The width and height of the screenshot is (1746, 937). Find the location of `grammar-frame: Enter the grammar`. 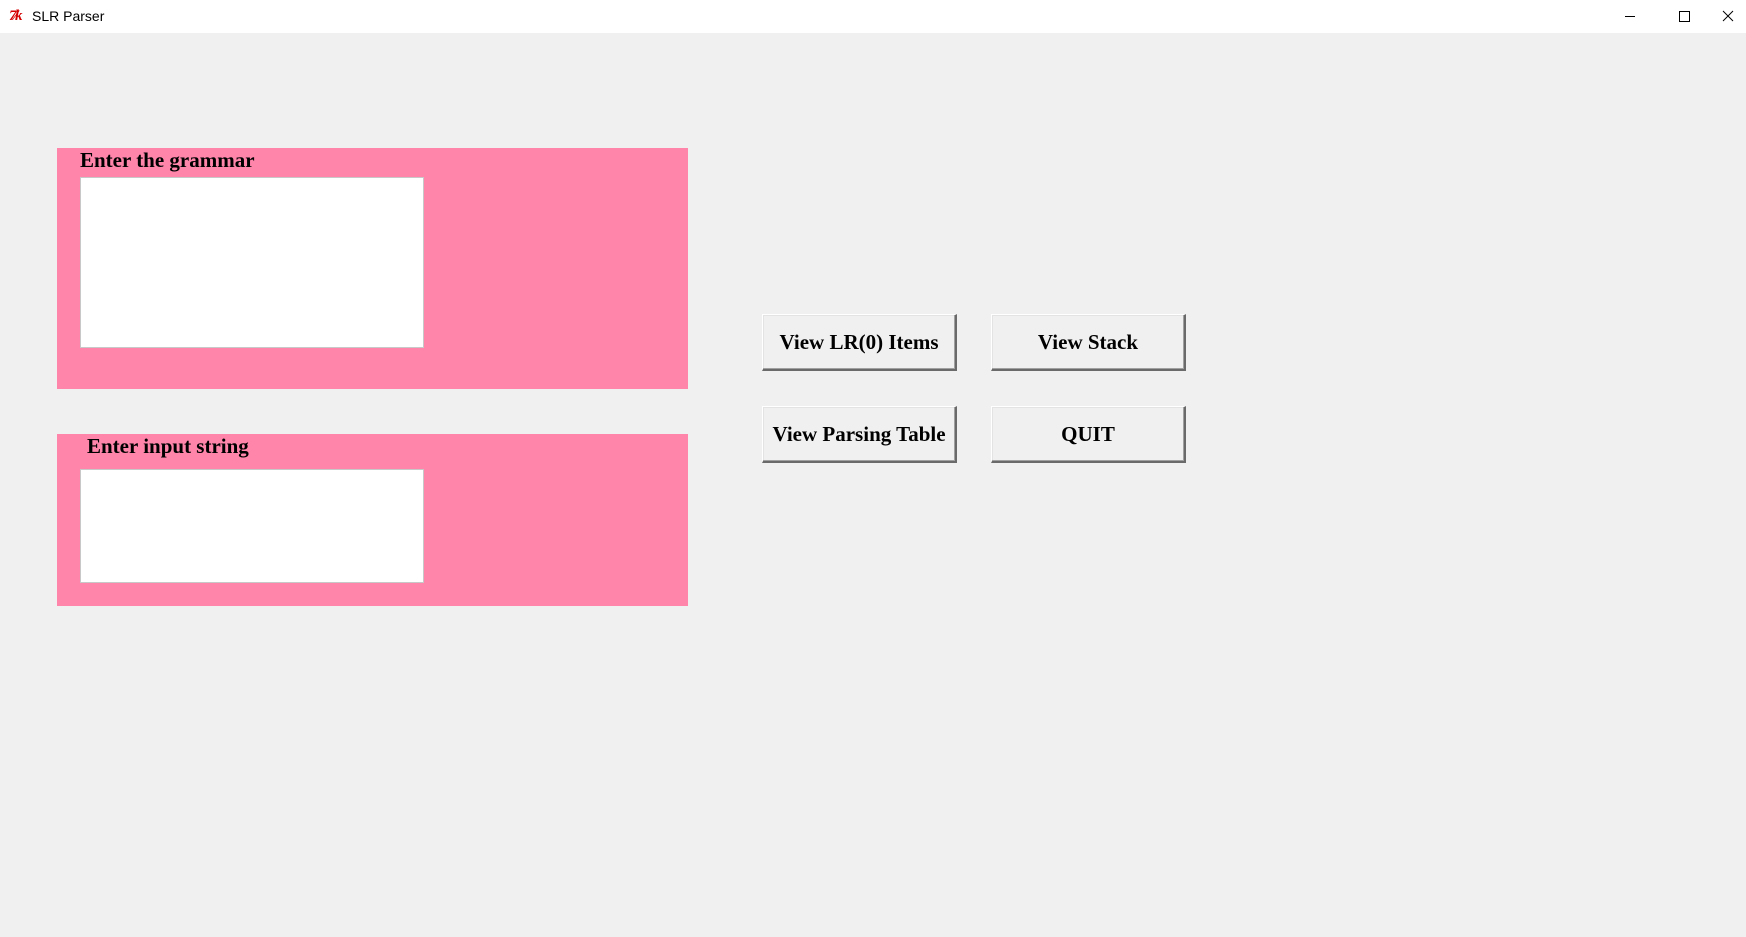

grammar-frame: Enter the grammar is located at coordinates (372, 268).